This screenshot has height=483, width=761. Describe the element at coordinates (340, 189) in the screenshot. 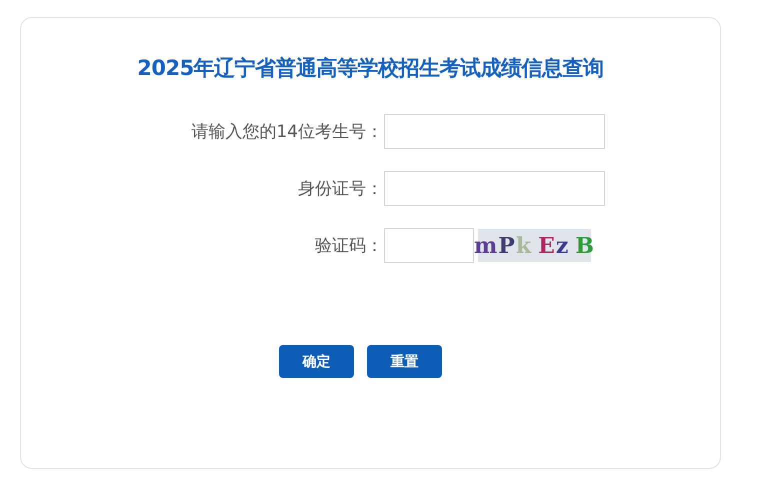

I see `field-label: 身份证号：` at that location.